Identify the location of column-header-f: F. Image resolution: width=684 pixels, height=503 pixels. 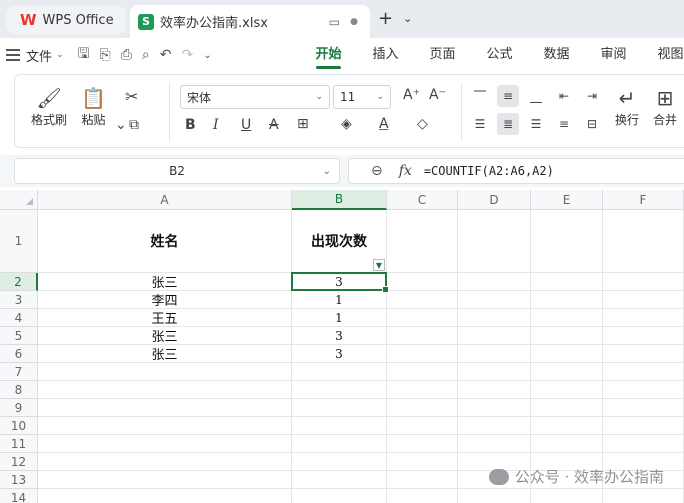
(643, 200).